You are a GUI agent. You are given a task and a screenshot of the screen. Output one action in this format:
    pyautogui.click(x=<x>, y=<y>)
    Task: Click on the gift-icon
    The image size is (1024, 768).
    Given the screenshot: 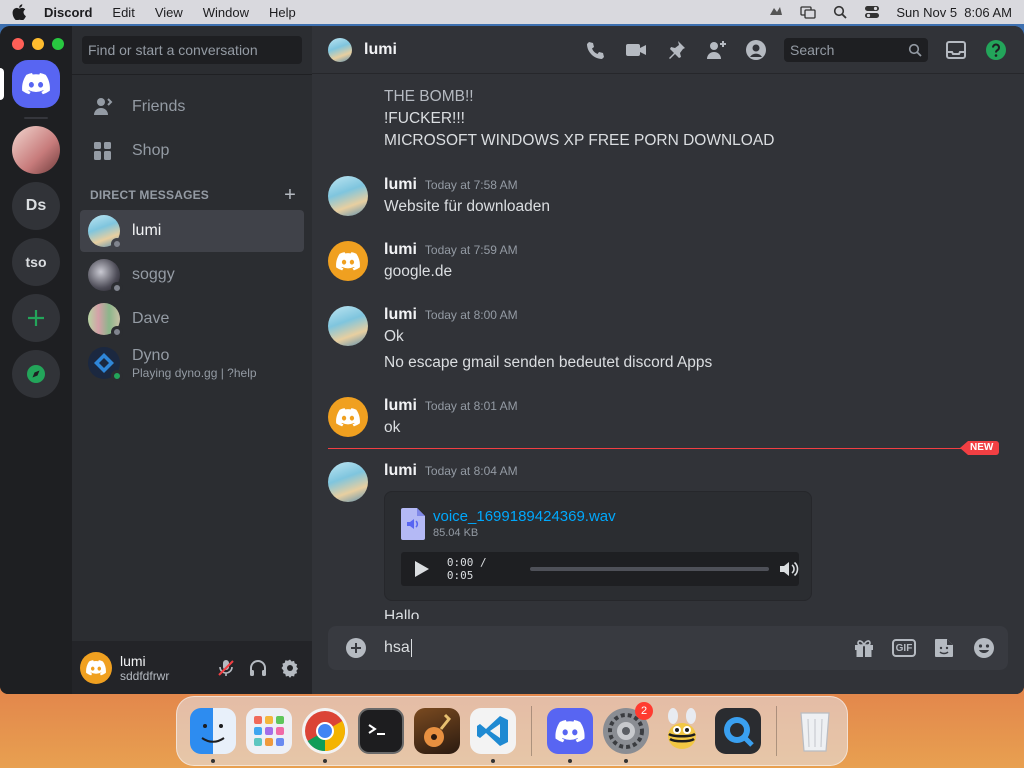 What is the action you would take?
    pyautogui.click(x=864, y=648)
    